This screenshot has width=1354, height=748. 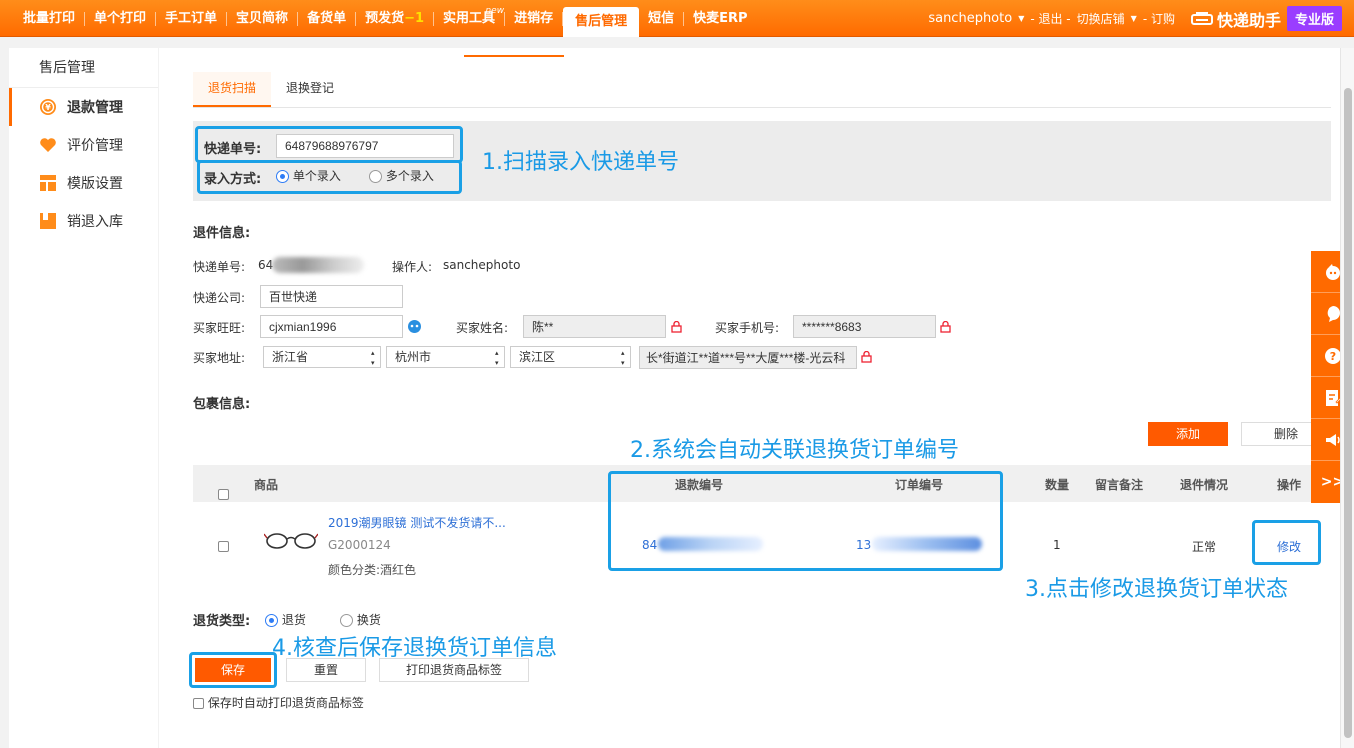 What do you see at coordinates (83, 398) in the screenshot?
I see `sidebar: 售后管理 ¥ 退款管理 评价管理 模版设置 销退入库` at bounding box center [83, 398].